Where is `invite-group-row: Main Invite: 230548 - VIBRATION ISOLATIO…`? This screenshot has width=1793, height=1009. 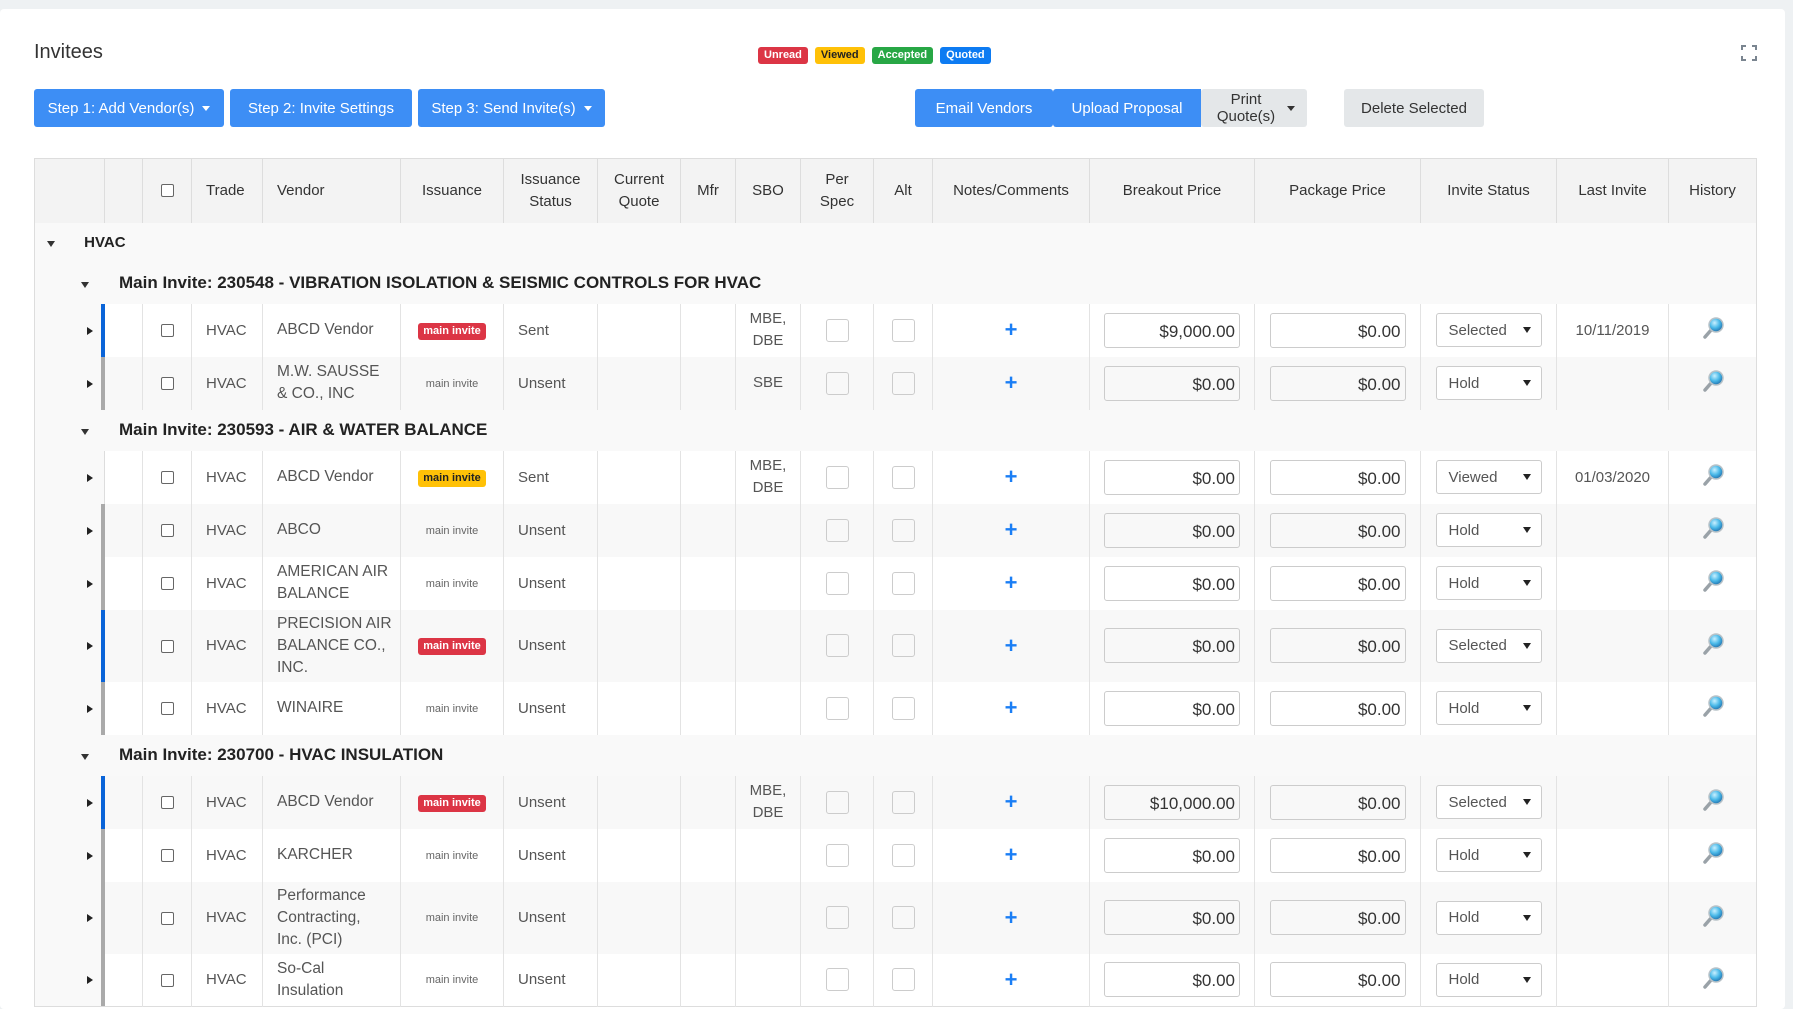 invite-group-row: Main Invite: 230548 - VIBRATION ISOLATIO… is located at coordinates (895, 283).